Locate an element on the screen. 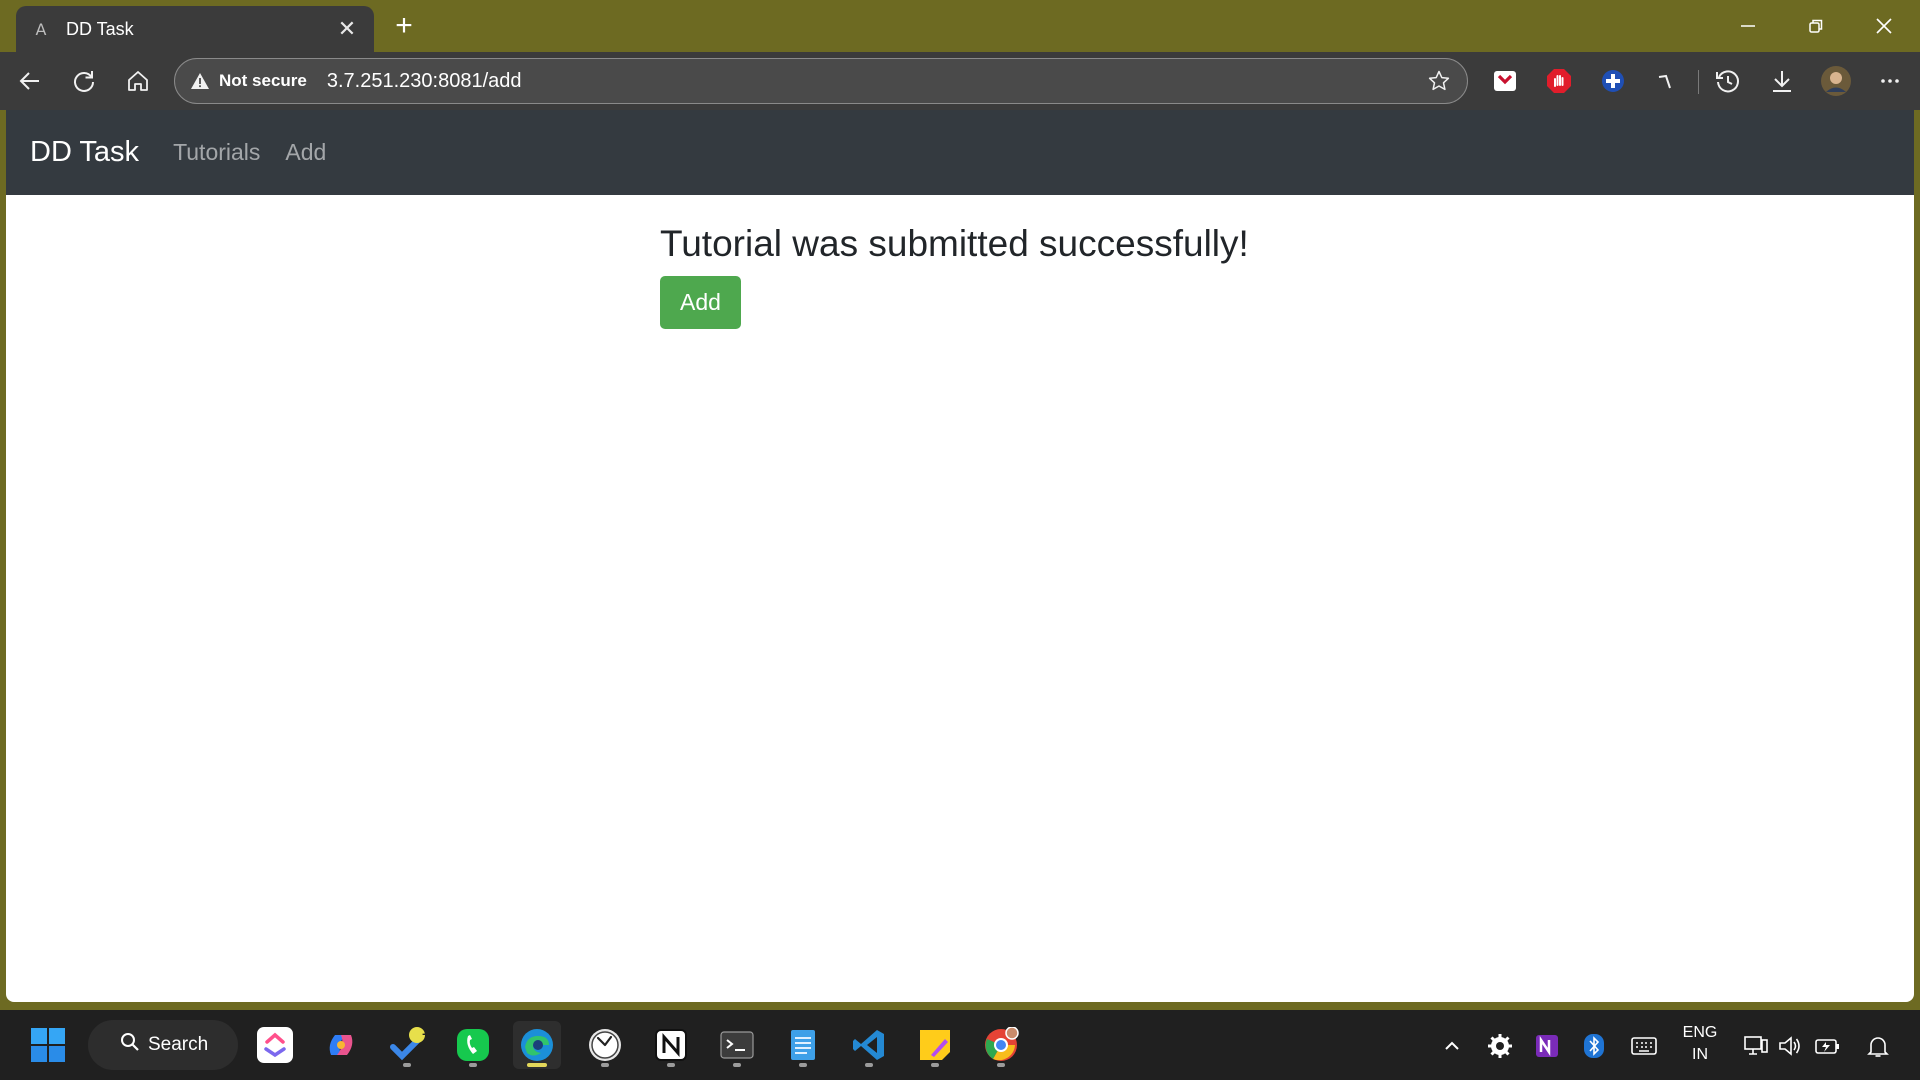  settings-gear-icon is located at coordinates (1500, 1046).